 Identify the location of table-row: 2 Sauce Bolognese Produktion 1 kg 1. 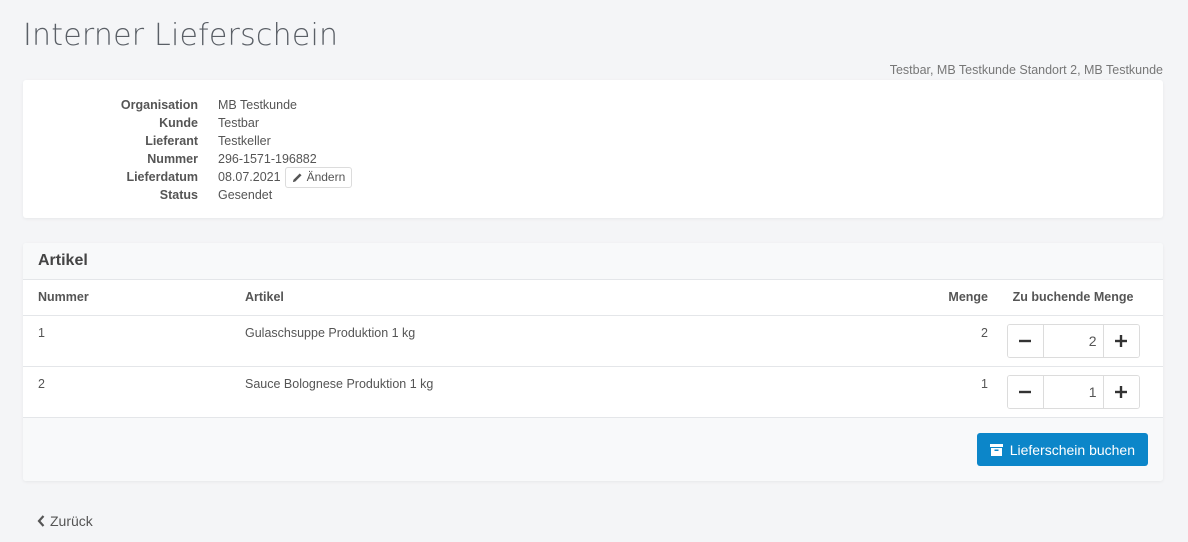
(593, 392).